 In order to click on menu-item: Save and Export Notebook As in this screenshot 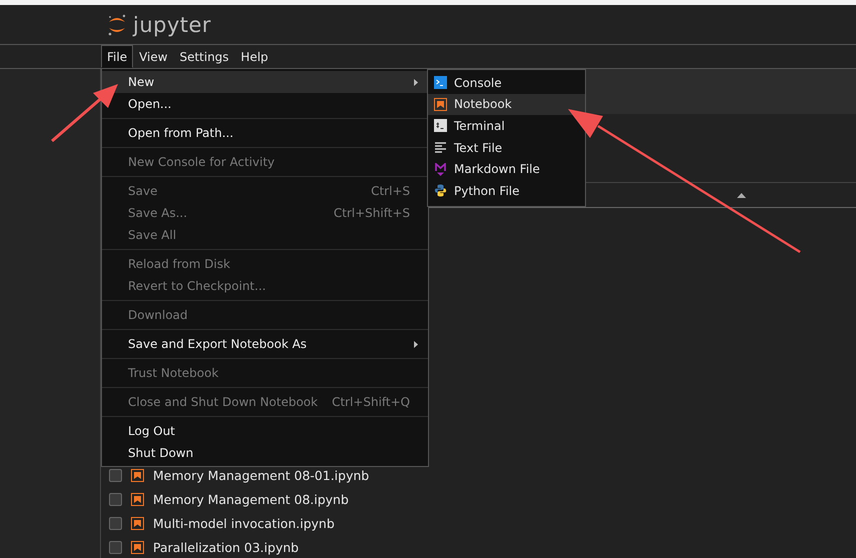, I will do `click(265, 344)`.